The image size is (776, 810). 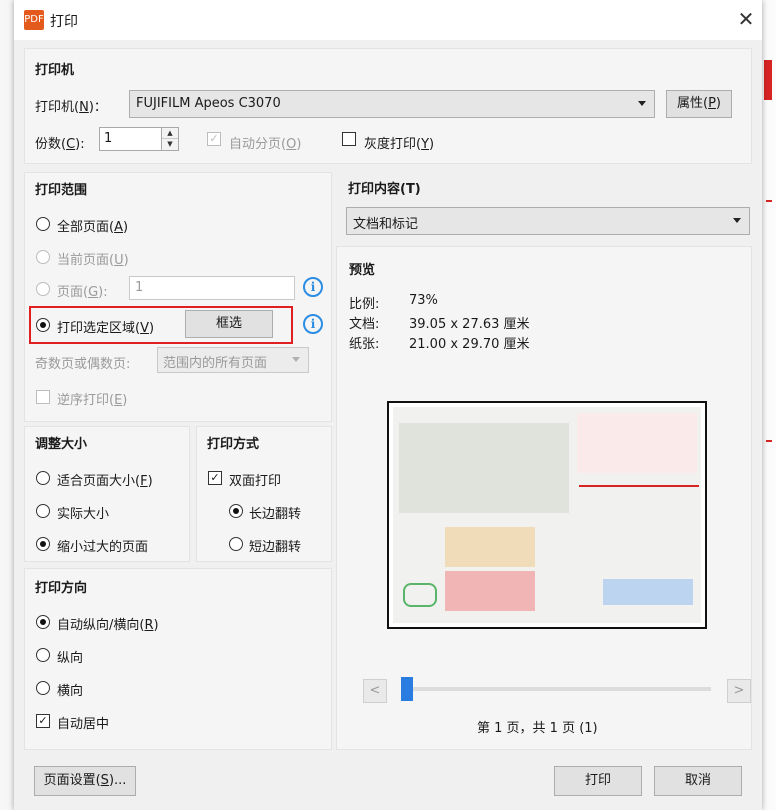 I want to click on grayscale-label: 灰度打印(Y), so click(x=399, y=144).